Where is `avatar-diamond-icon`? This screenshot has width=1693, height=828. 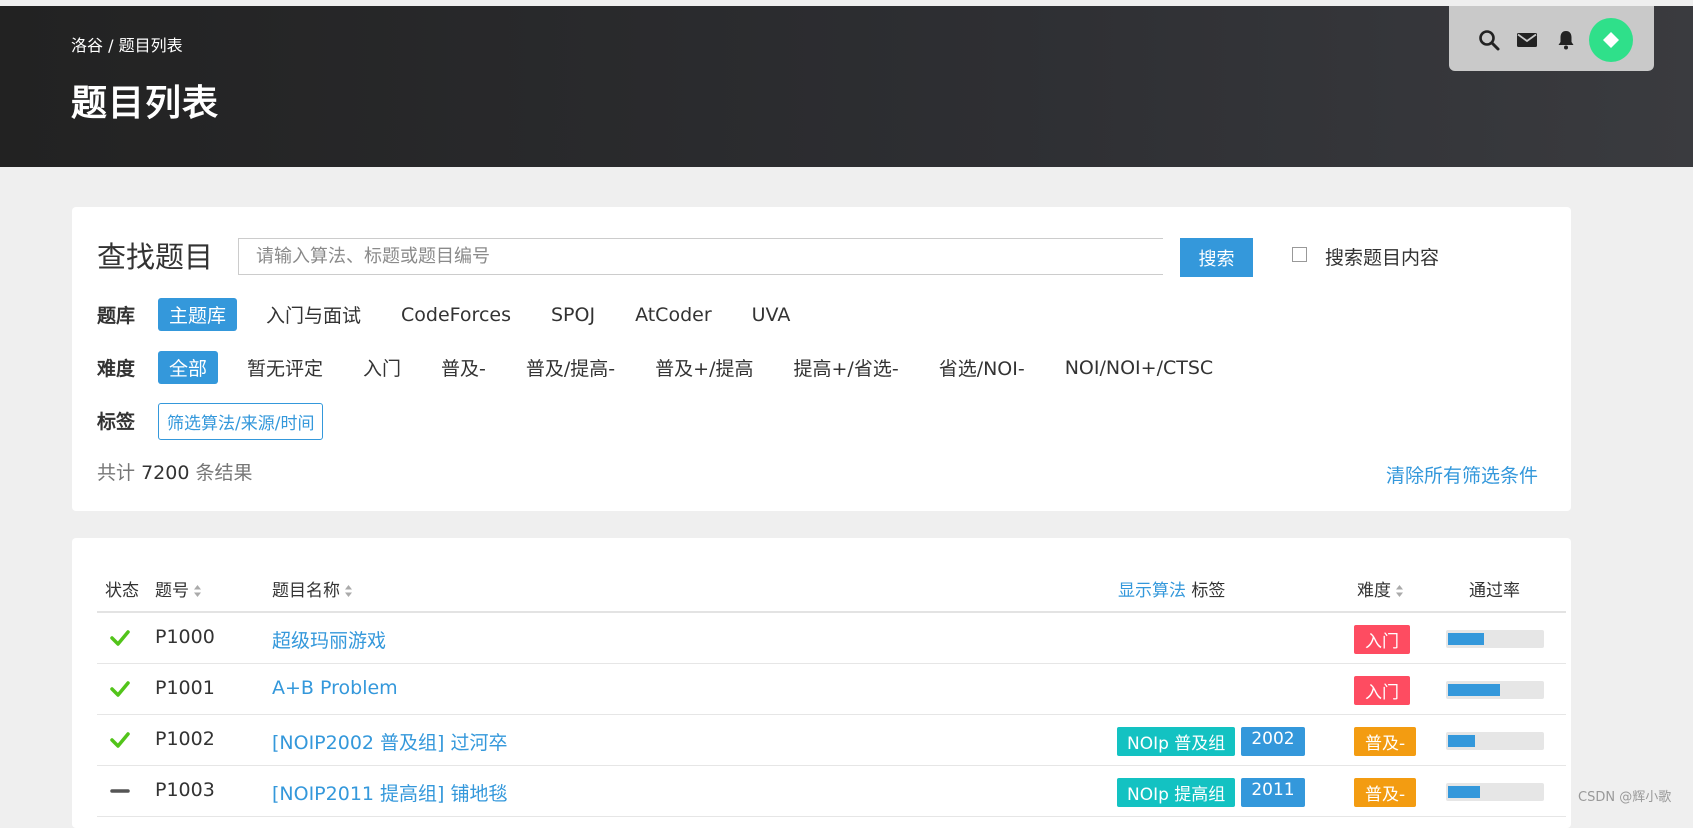
avatar-diamond-icon is located at coordinates (1611, 40).